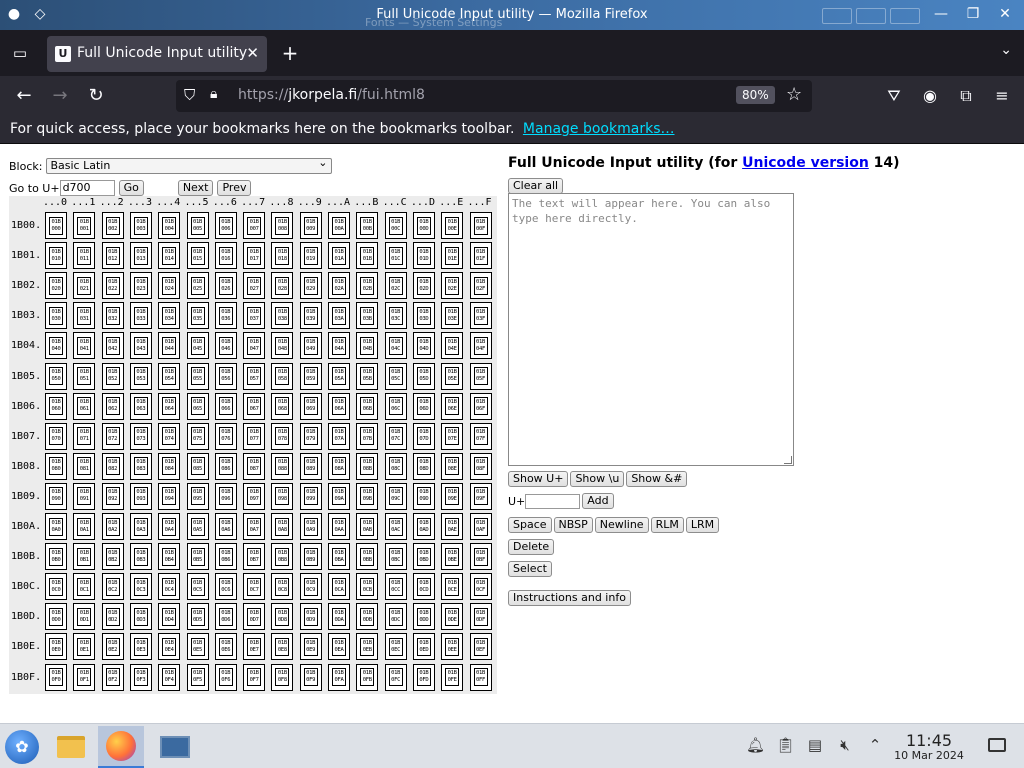 The height and width of the screenshot is (768, 1024). I want to click on character-cell: 01B 01C, so click(395, 256).